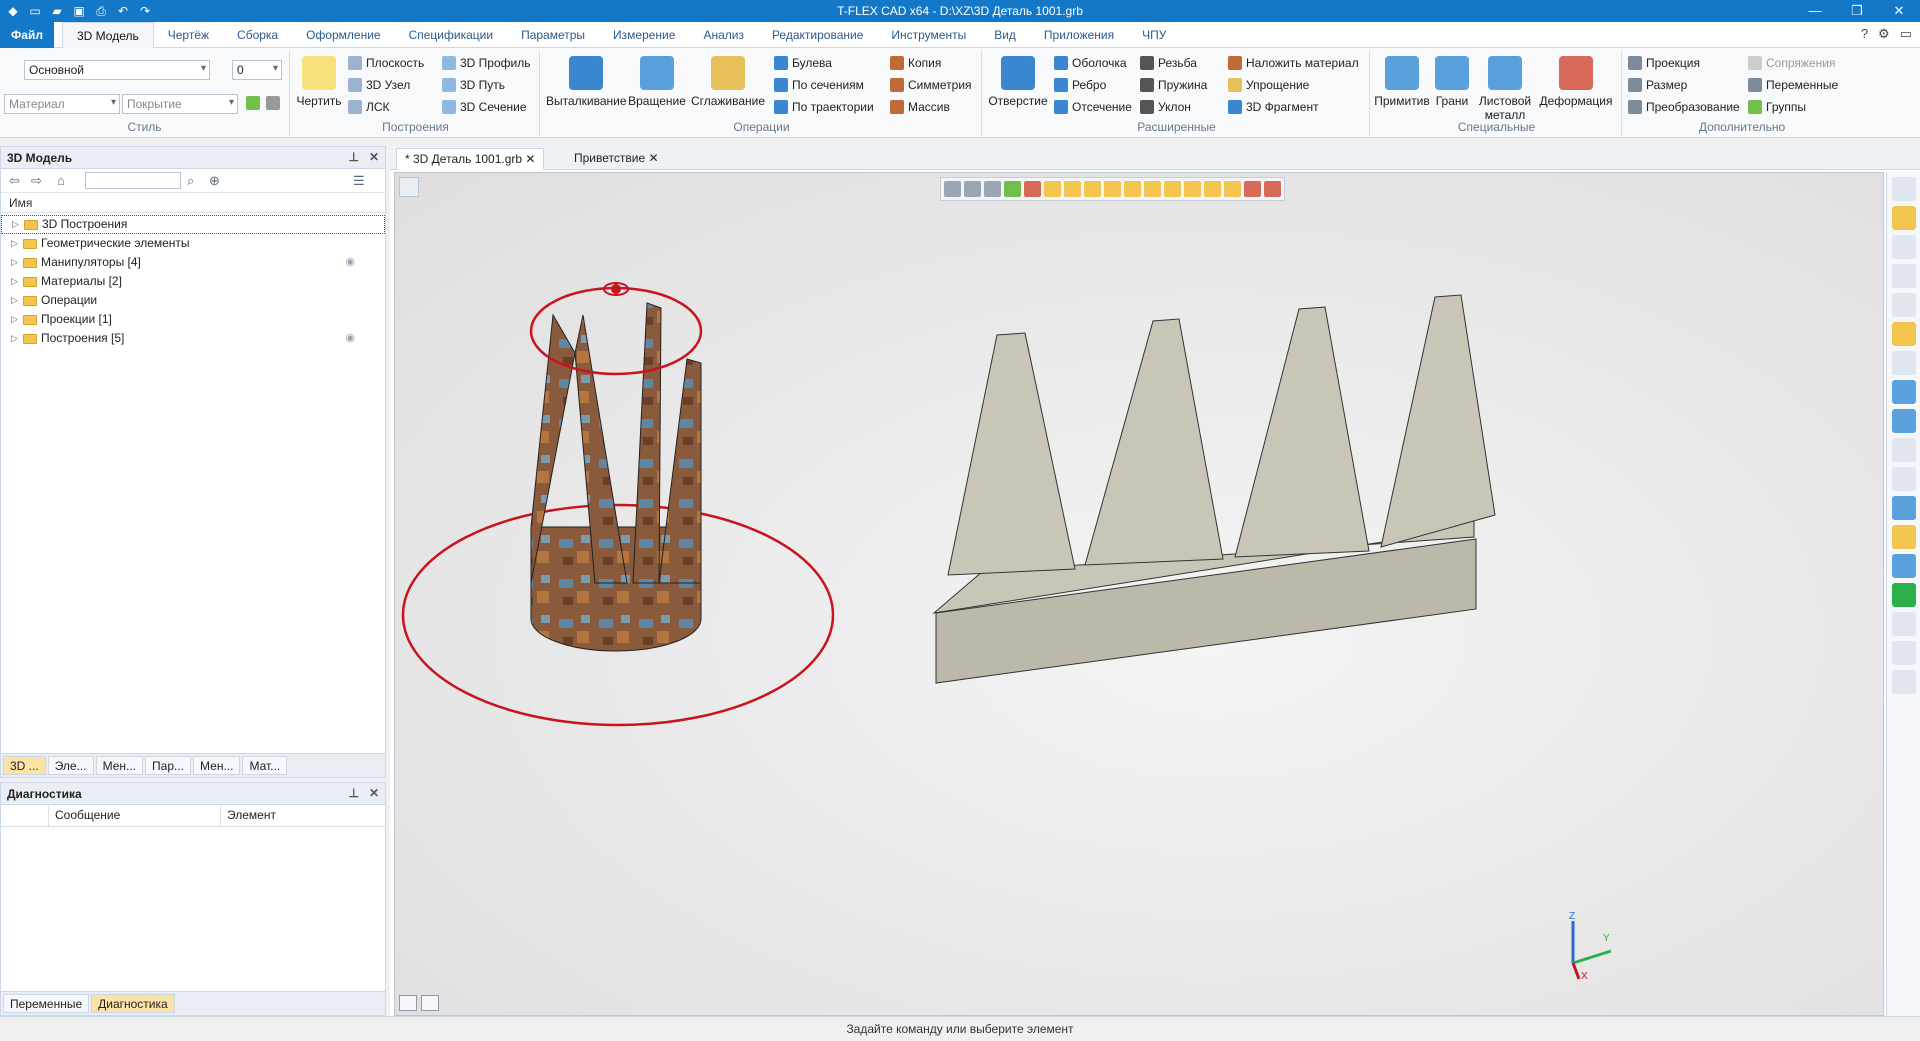  What do you see at coordinates (379, 85) in the screenshot?
I see `3d-node-button: 3D Узел` at bounding box center [379, 85].